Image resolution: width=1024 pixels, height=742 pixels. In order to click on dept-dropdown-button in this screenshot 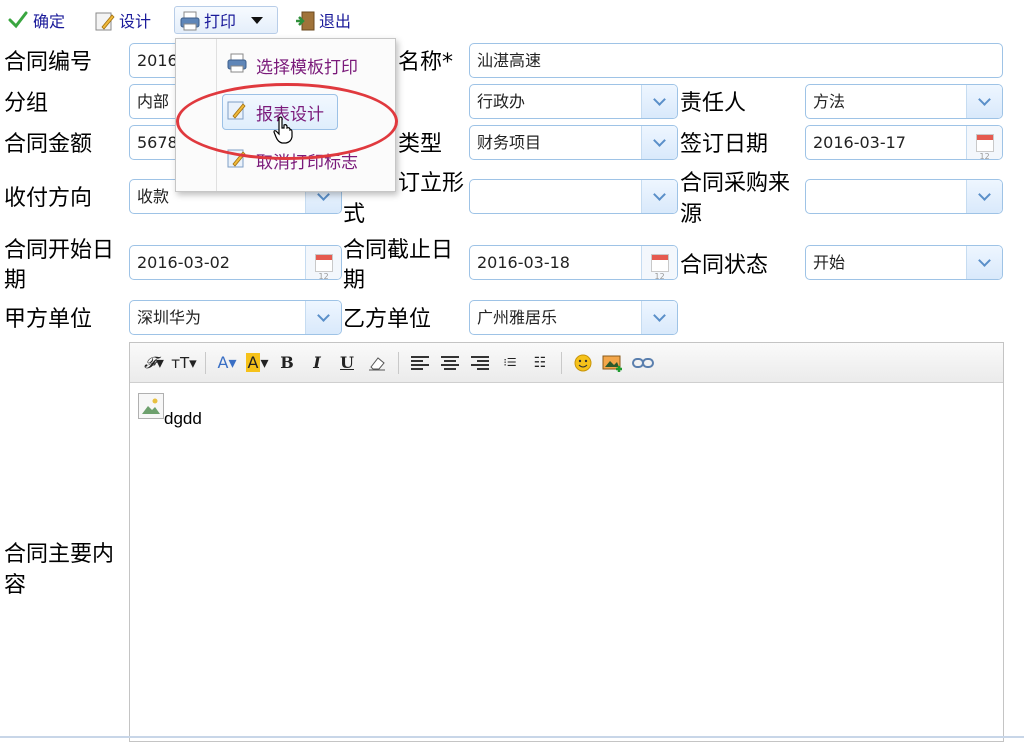, I will do `click(659, 101)`.